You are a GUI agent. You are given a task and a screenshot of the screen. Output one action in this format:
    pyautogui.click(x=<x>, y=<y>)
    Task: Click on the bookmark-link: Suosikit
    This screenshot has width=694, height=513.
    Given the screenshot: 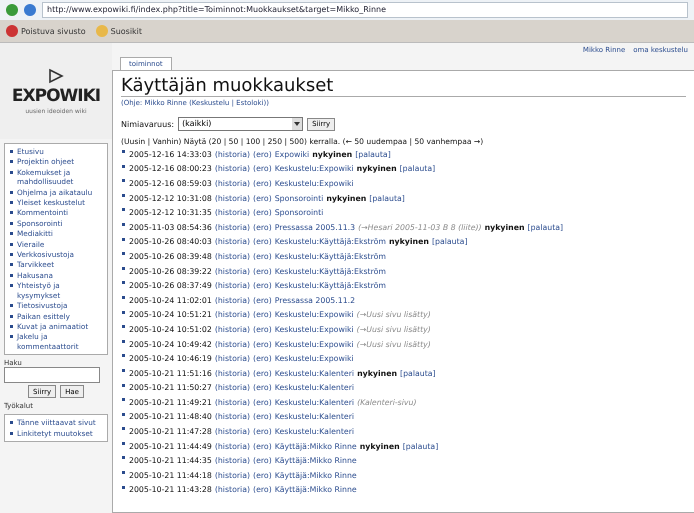 What is the action you would take?
    pyautogui.click(x=119, y=31)
    